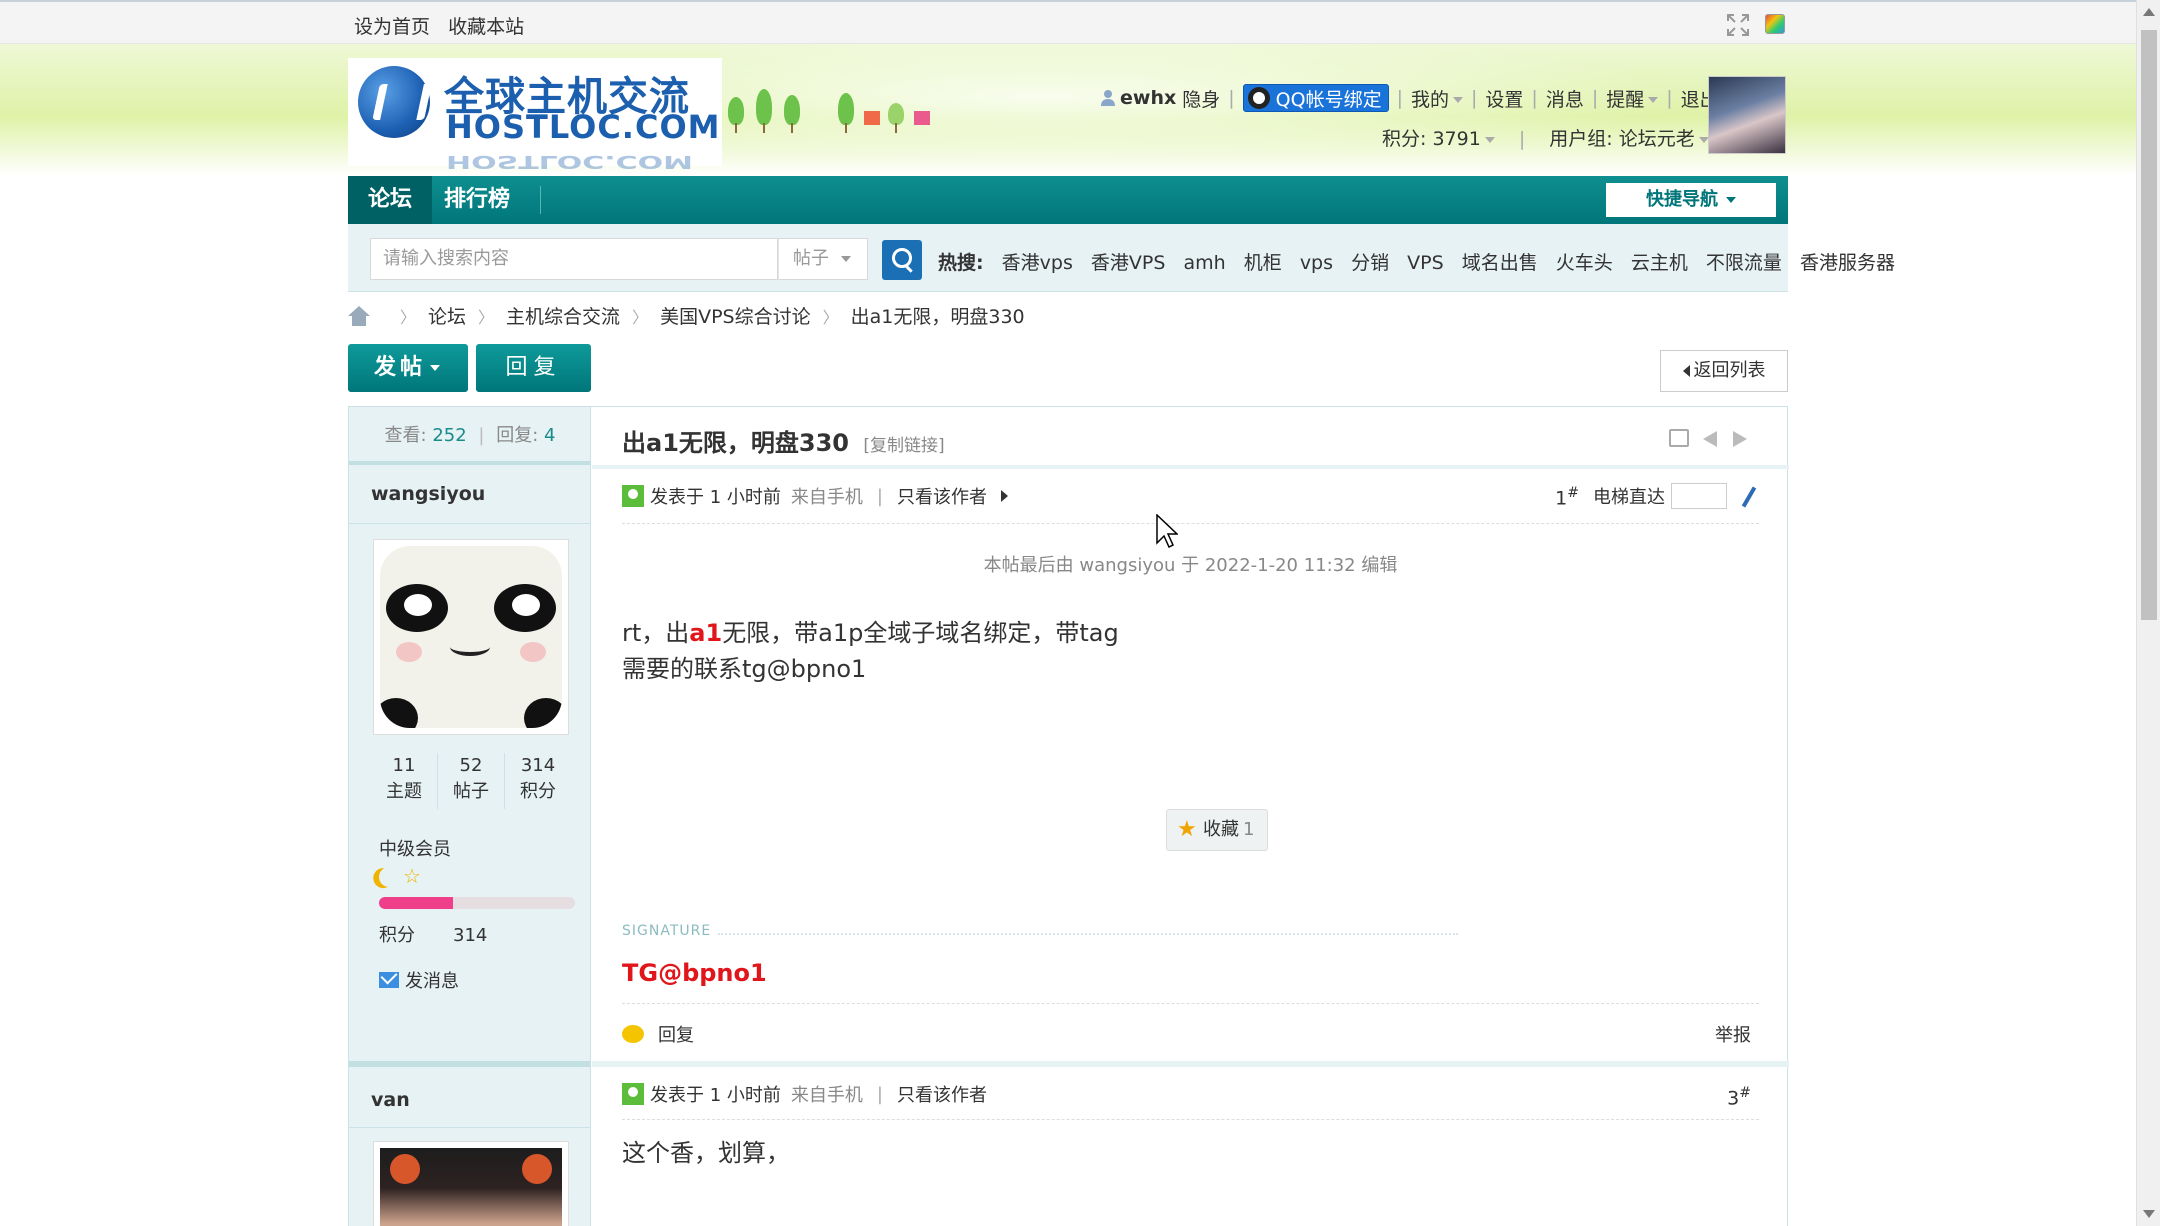 This screenshot has height=1226, width=2160. I want to click on floor-number: 3#, so click(1739, 1097).